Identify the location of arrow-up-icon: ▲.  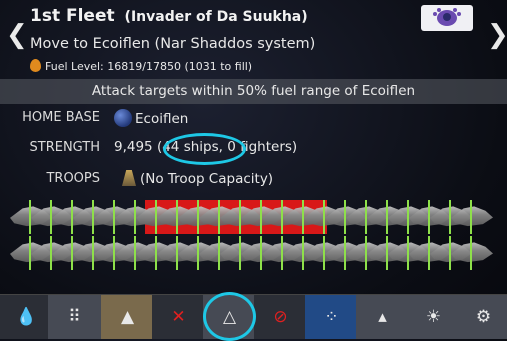
(127, 317).